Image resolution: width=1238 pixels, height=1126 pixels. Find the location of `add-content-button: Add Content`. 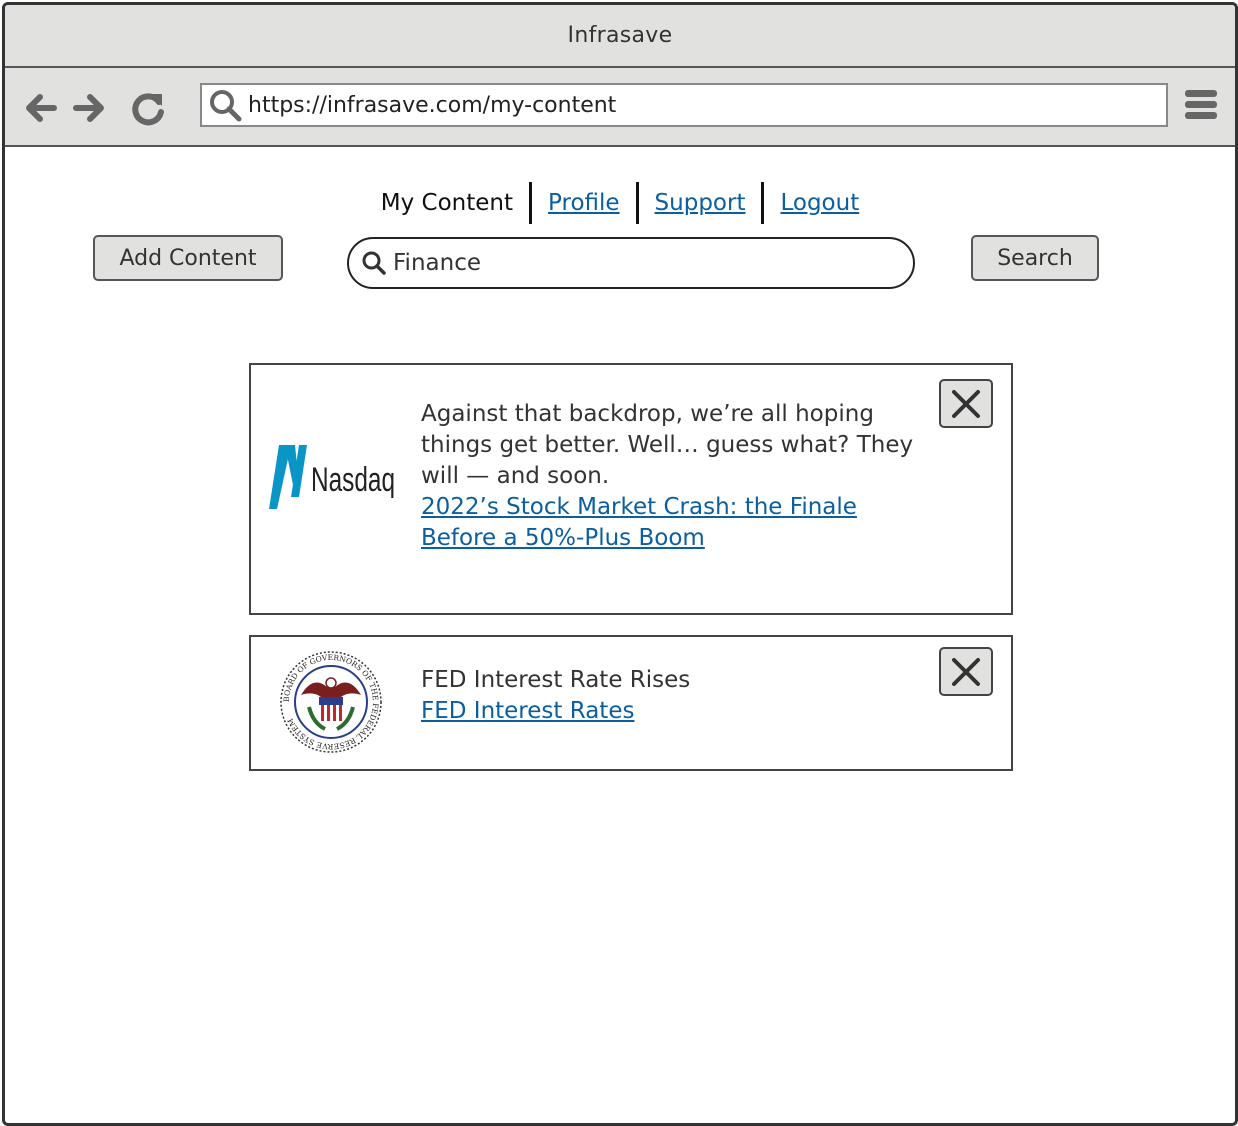

add-content-button: Add Content is located at coordinates (188, 258).